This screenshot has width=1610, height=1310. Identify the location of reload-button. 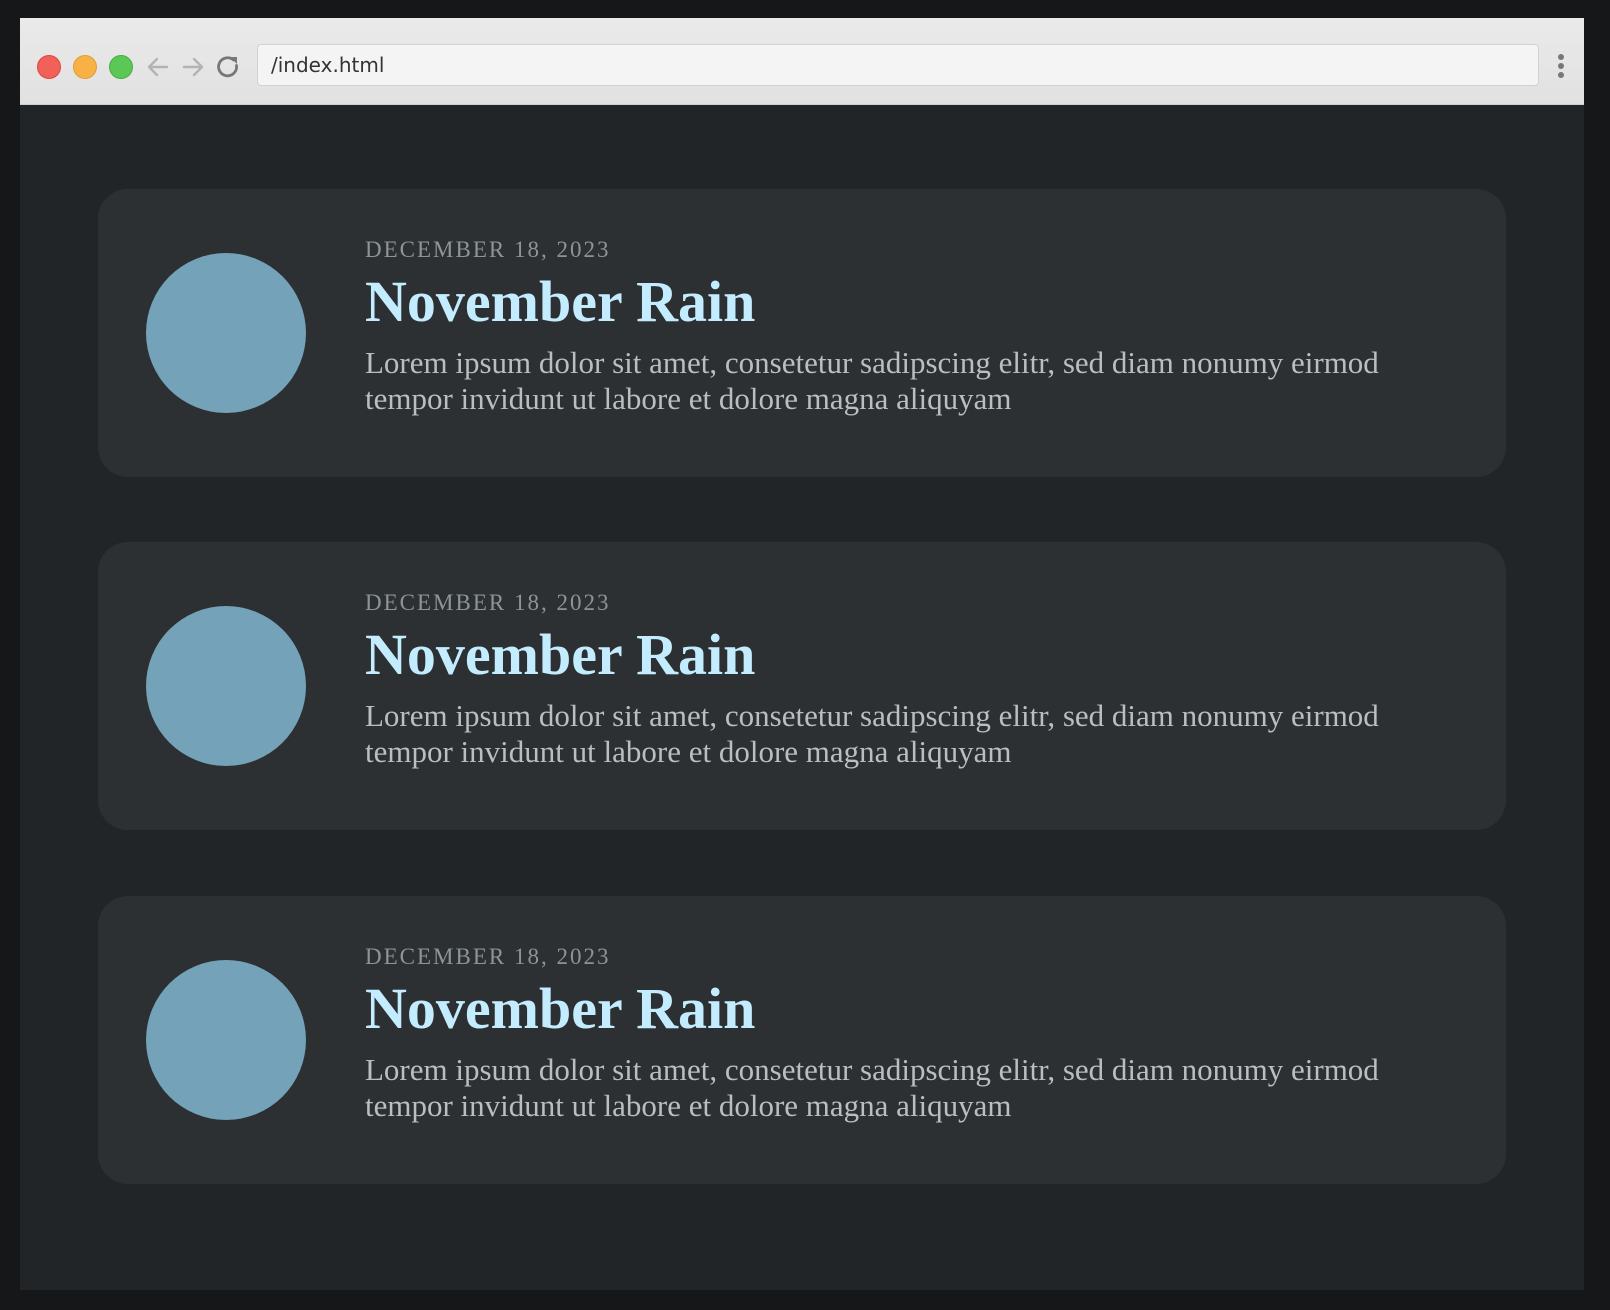
(228, 67).